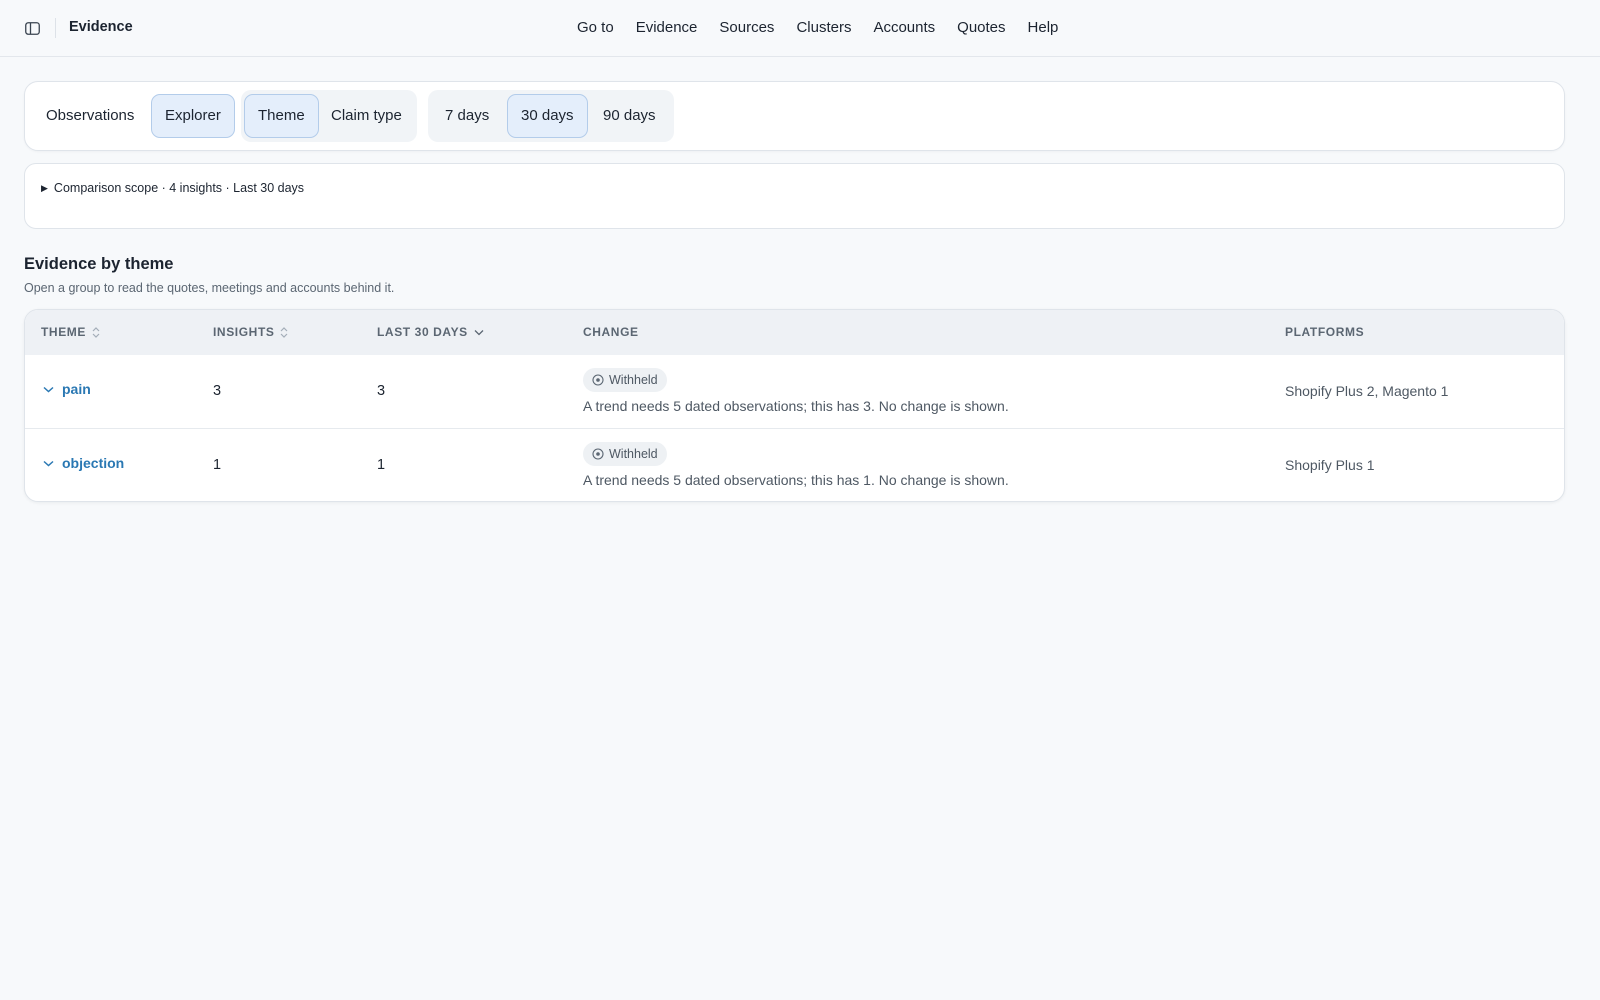 This screenshot has height=1000, width=1600. Describe the element at coordinates (467, 116) in the screenshot. I see `range-7-days-button: 7 days` at that location.